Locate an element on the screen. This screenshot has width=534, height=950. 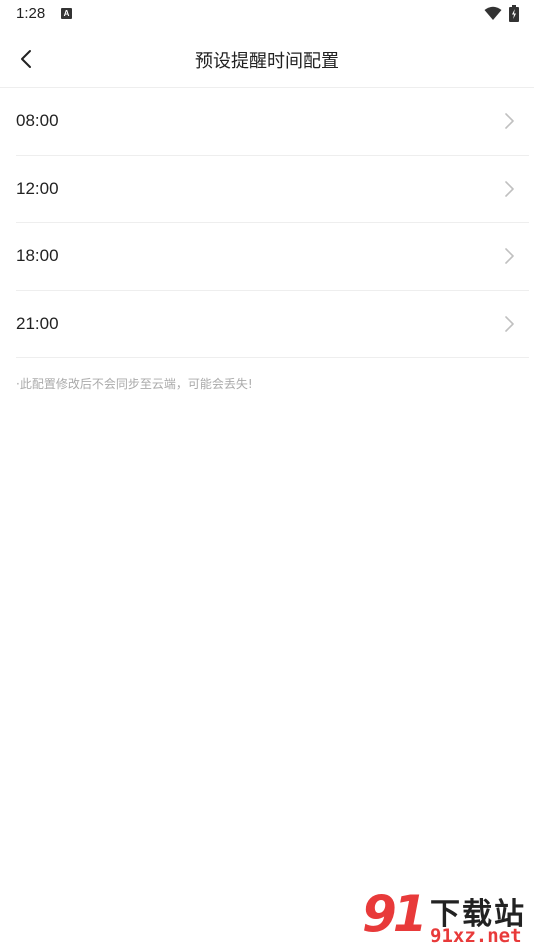
a-badge-icon: A is located at coordinates (66, 13).